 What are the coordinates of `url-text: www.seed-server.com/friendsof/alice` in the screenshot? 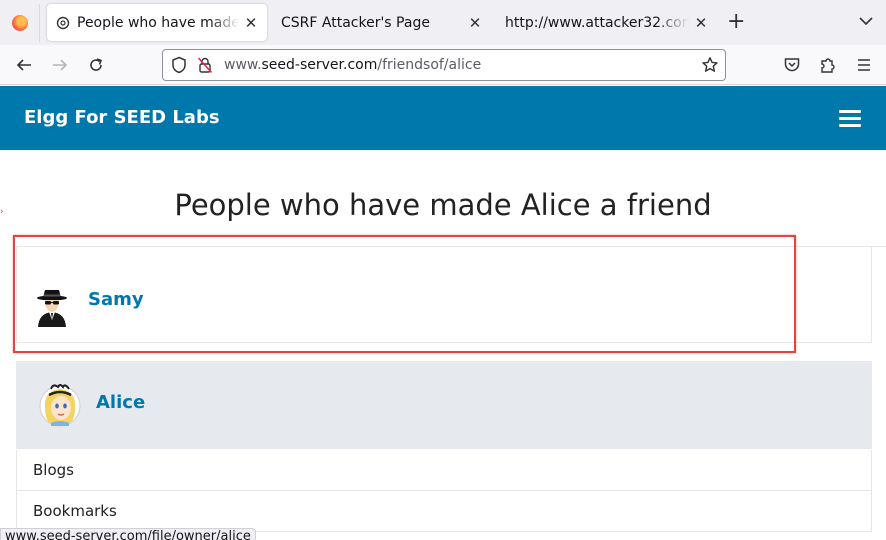 It's located at (352, 65).